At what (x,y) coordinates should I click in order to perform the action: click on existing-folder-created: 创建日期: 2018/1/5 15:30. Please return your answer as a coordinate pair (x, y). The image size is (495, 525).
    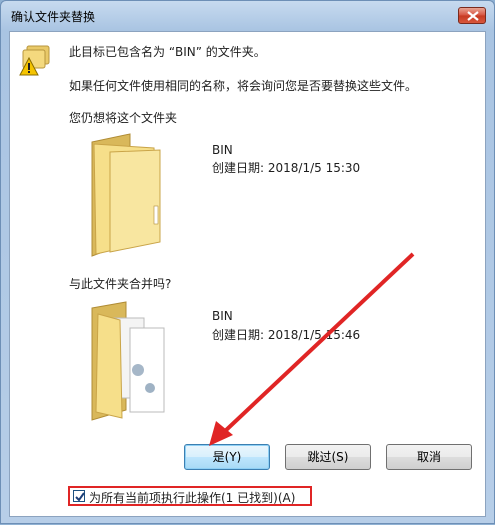
    Looking at the image, I should click on (286, 168).